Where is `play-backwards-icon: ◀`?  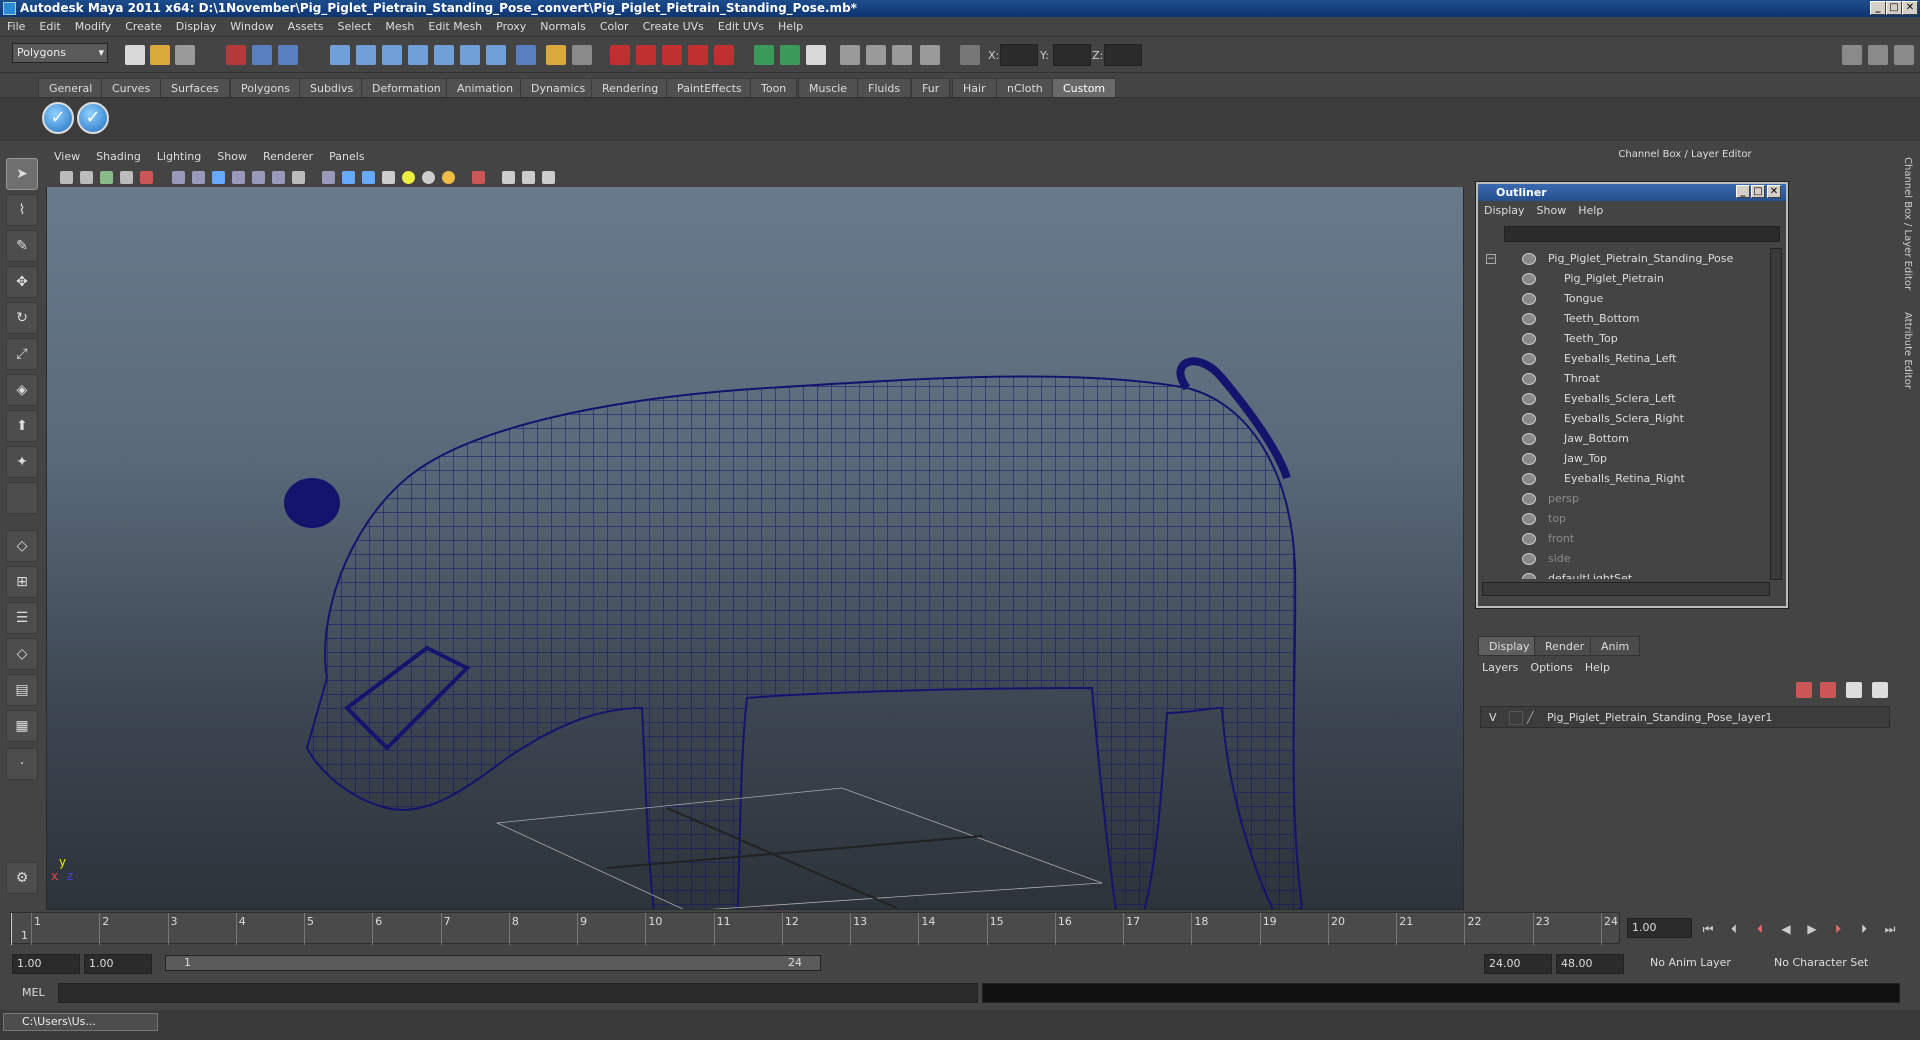 play-backwards-icon: ◀ is located at coordinates (1786, 929).